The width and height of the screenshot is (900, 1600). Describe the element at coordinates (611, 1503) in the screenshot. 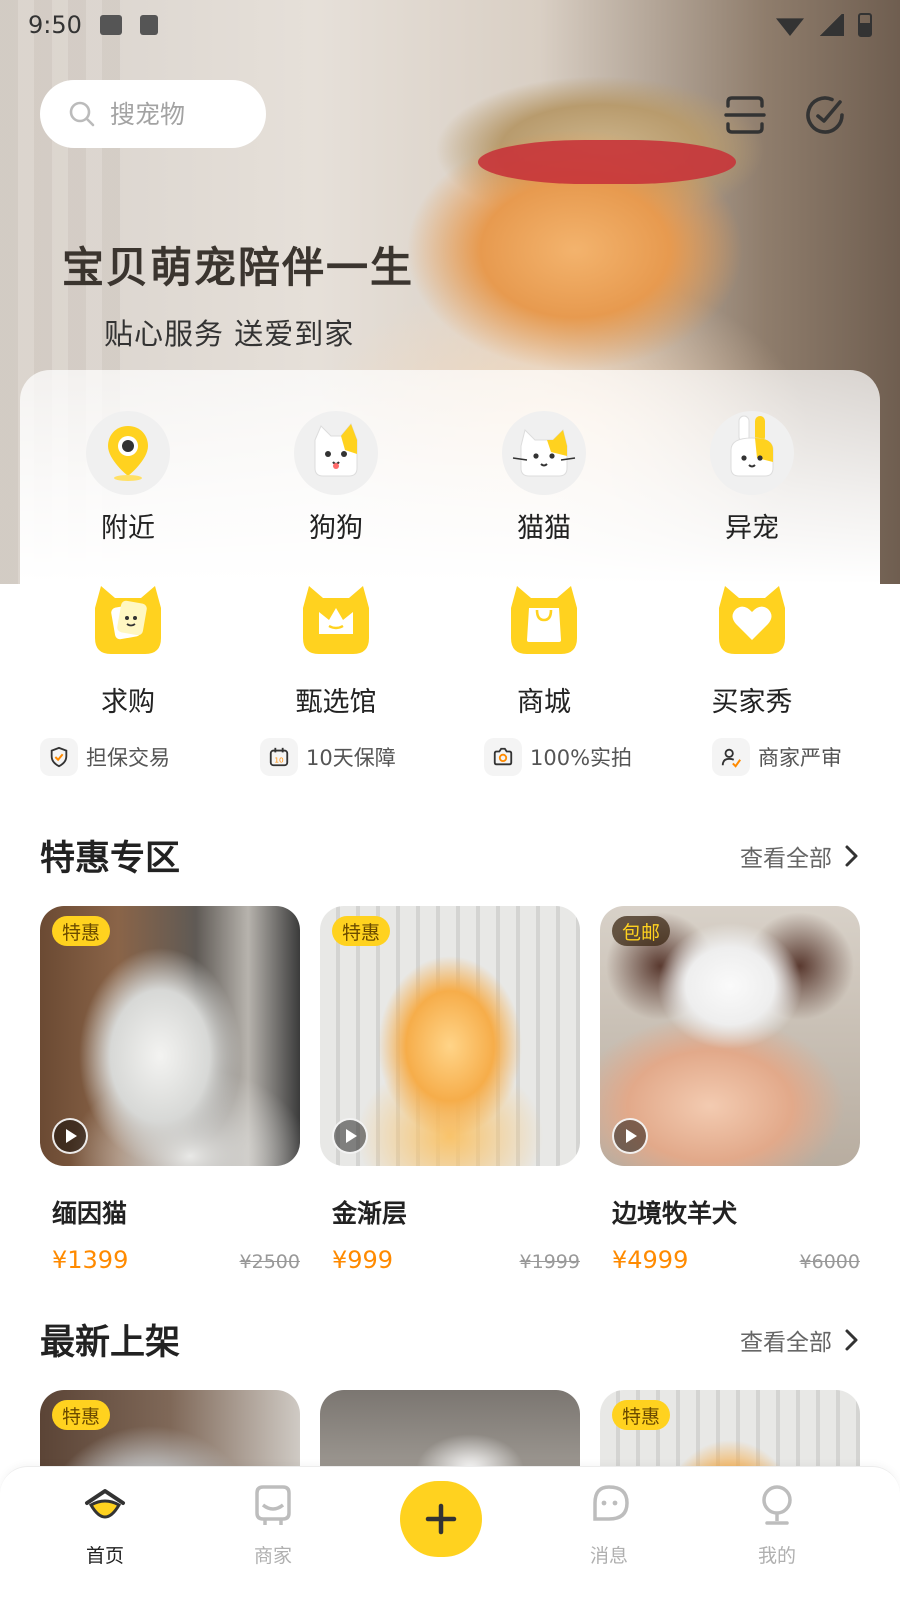

I see `message-icon` at that location.